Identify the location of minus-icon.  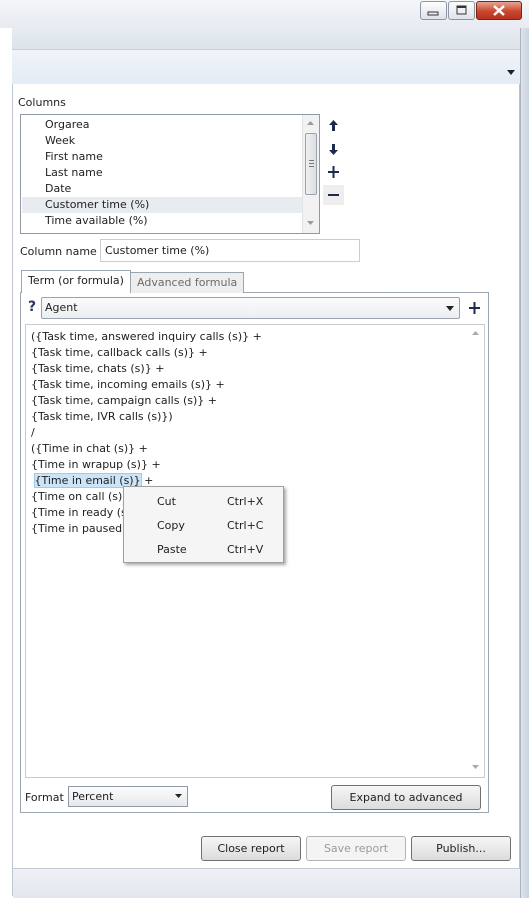
(333, 195).